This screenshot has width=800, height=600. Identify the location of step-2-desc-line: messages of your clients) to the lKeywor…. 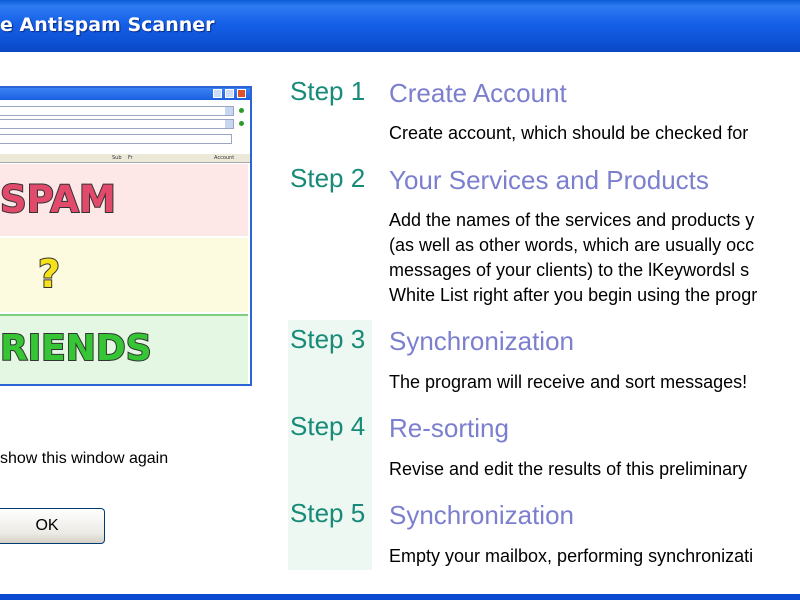
(569, 270).